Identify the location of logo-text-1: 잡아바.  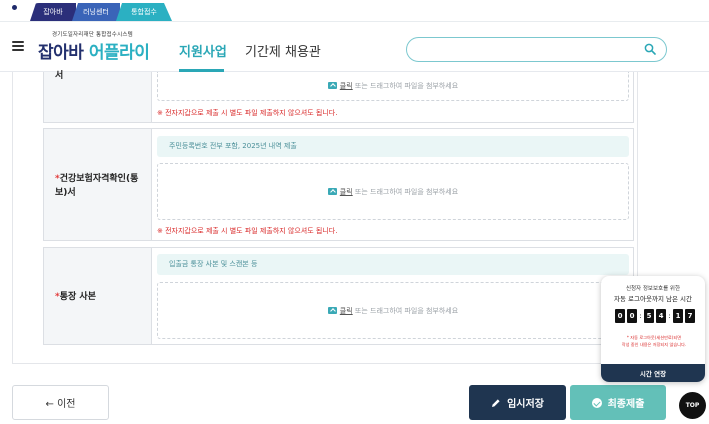
(63, 53).